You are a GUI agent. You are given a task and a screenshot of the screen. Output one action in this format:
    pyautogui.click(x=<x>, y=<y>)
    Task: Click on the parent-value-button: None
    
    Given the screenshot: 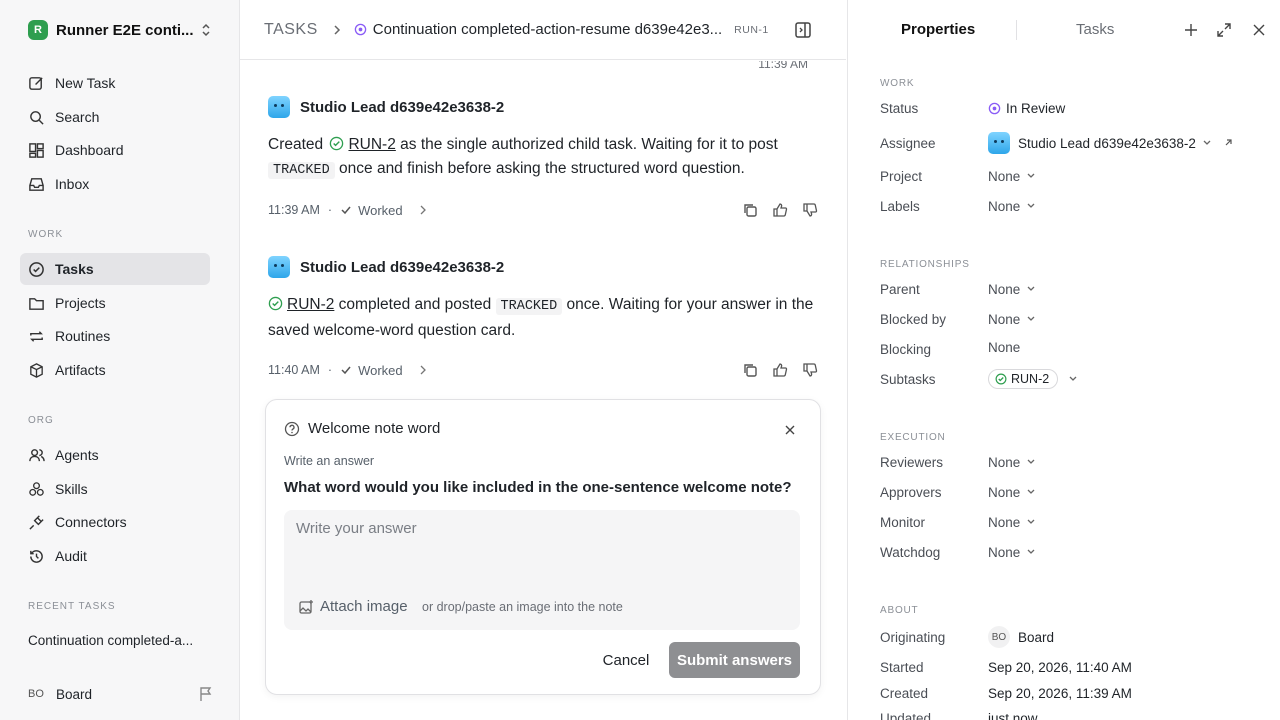 What is the action you would take?
    pyautogui.click(x=1012, y=289)
    